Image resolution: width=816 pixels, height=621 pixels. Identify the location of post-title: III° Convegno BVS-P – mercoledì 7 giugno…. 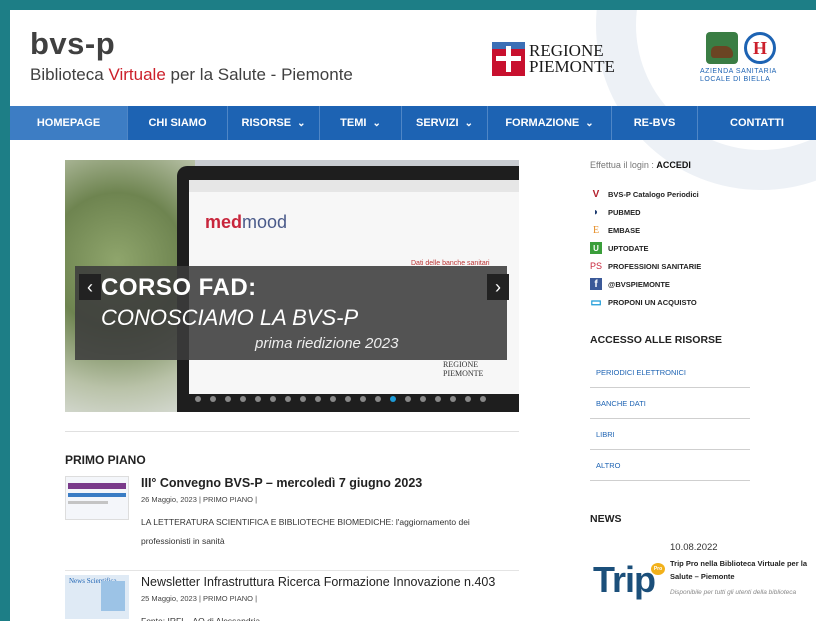
(281, 483).